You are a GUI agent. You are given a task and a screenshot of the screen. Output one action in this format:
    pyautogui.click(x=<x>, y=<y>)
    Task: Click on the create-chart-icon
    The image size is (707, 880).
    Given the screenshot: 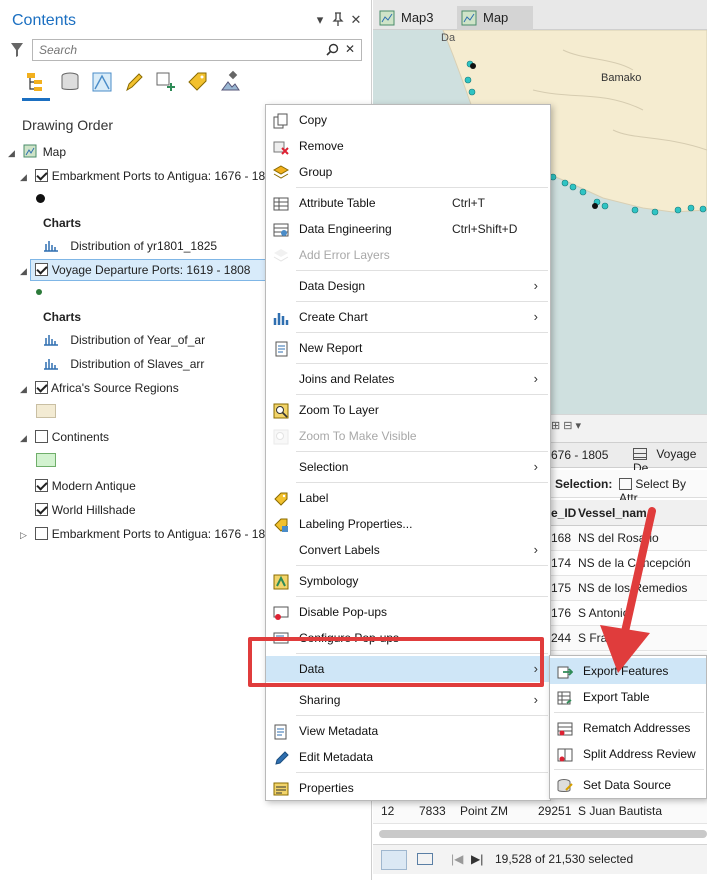 What is the action you would take?
    pyautogui.click(x=281, y=317)
    